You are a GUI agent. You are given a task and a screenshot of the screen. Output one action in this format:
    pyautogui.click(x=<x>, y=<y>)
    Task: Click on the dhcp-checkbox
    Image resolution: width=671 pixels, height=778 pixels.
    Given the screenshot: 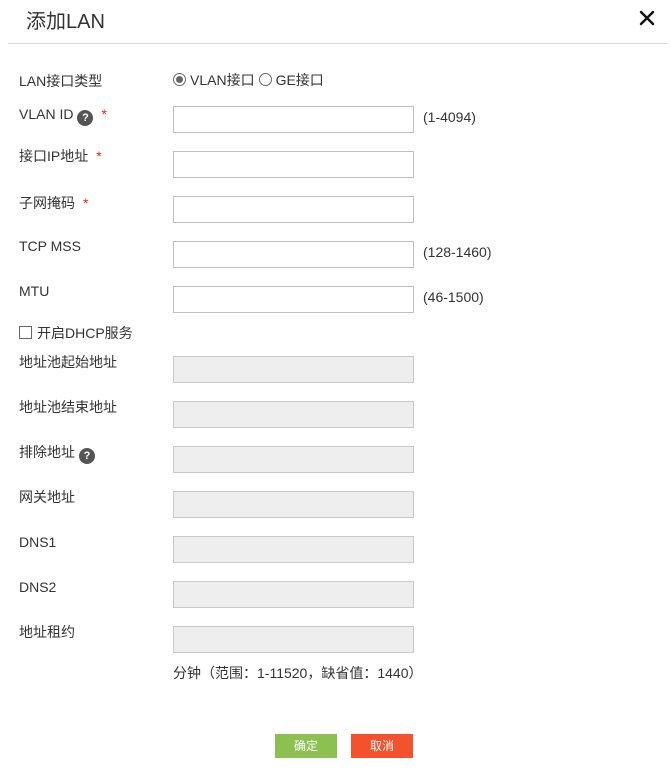 What is the action you would take?
    pyautogui.click(x=25, y=332)
    